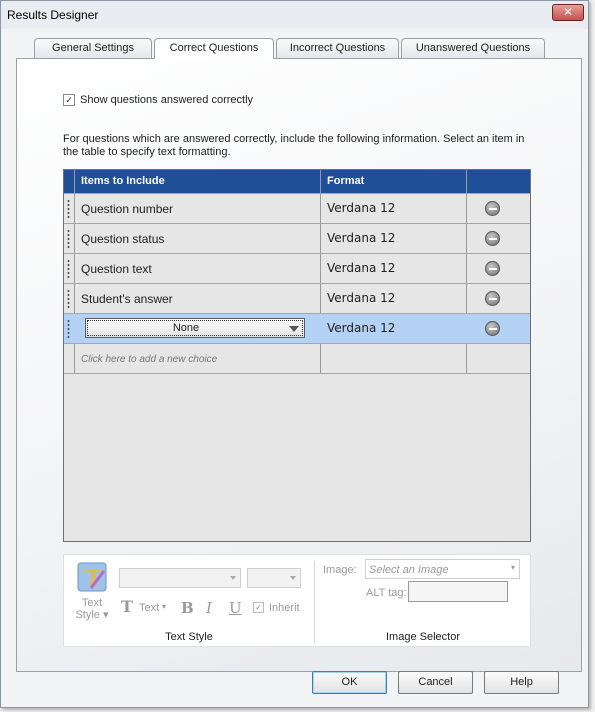  Describe the element at coordinates (435, 682) in the screenshot. I see `cancel-button: Cancel` at that location.